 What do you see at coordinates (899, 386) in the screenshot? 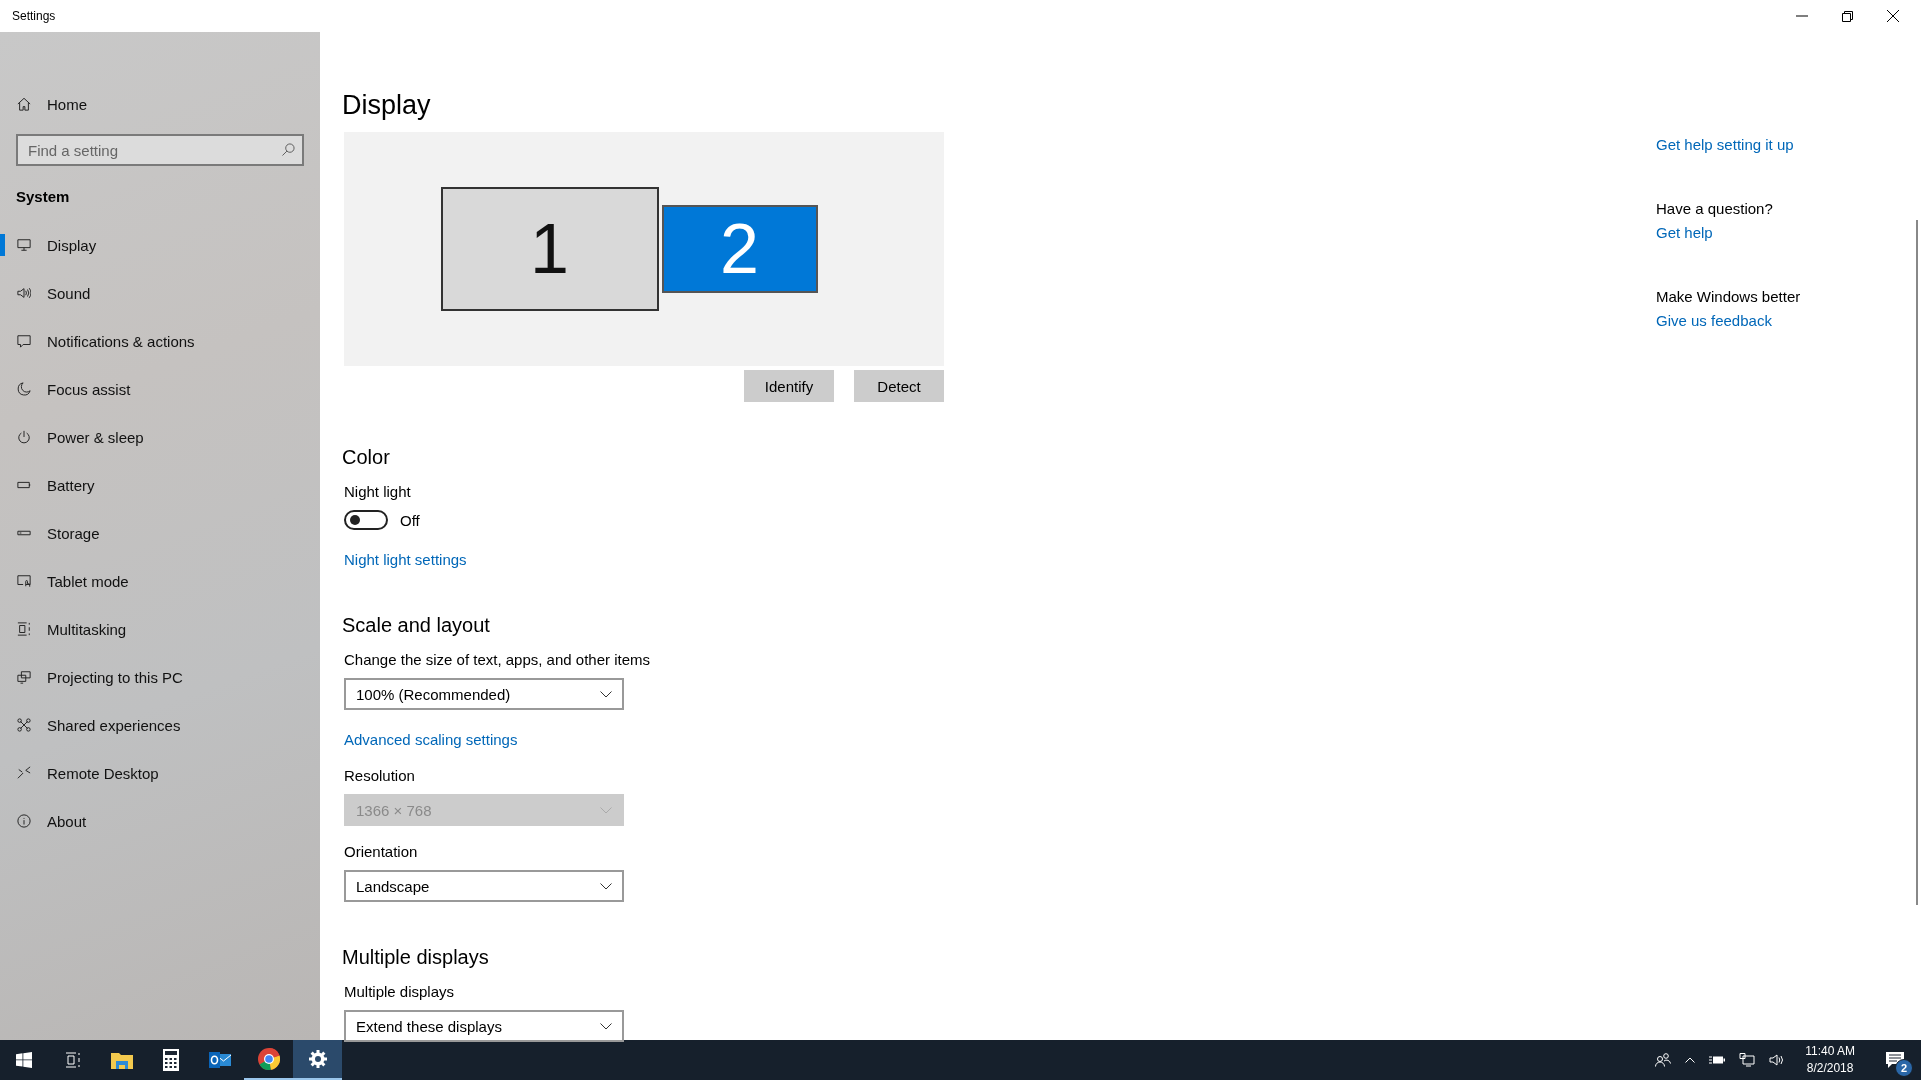
I see `display-button: Detect` at bounding box center [899, 386].